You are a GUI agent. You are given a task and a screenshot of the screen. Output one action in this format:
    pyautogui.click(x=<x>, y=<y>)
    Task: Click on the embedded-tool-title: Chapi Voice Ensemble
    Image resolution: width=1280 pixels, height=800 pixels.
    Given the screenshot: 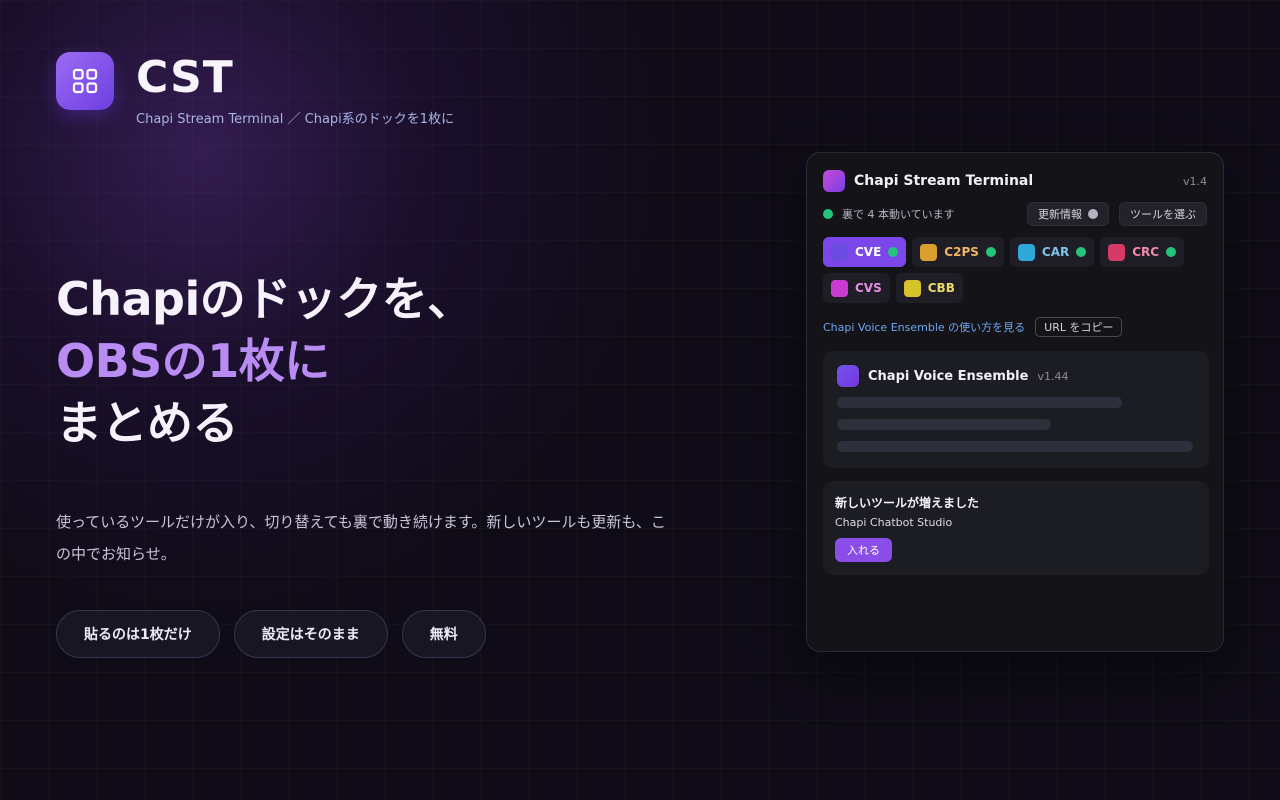 What is the action you would take?
    pyautogui.click(x=948, y=376)
    